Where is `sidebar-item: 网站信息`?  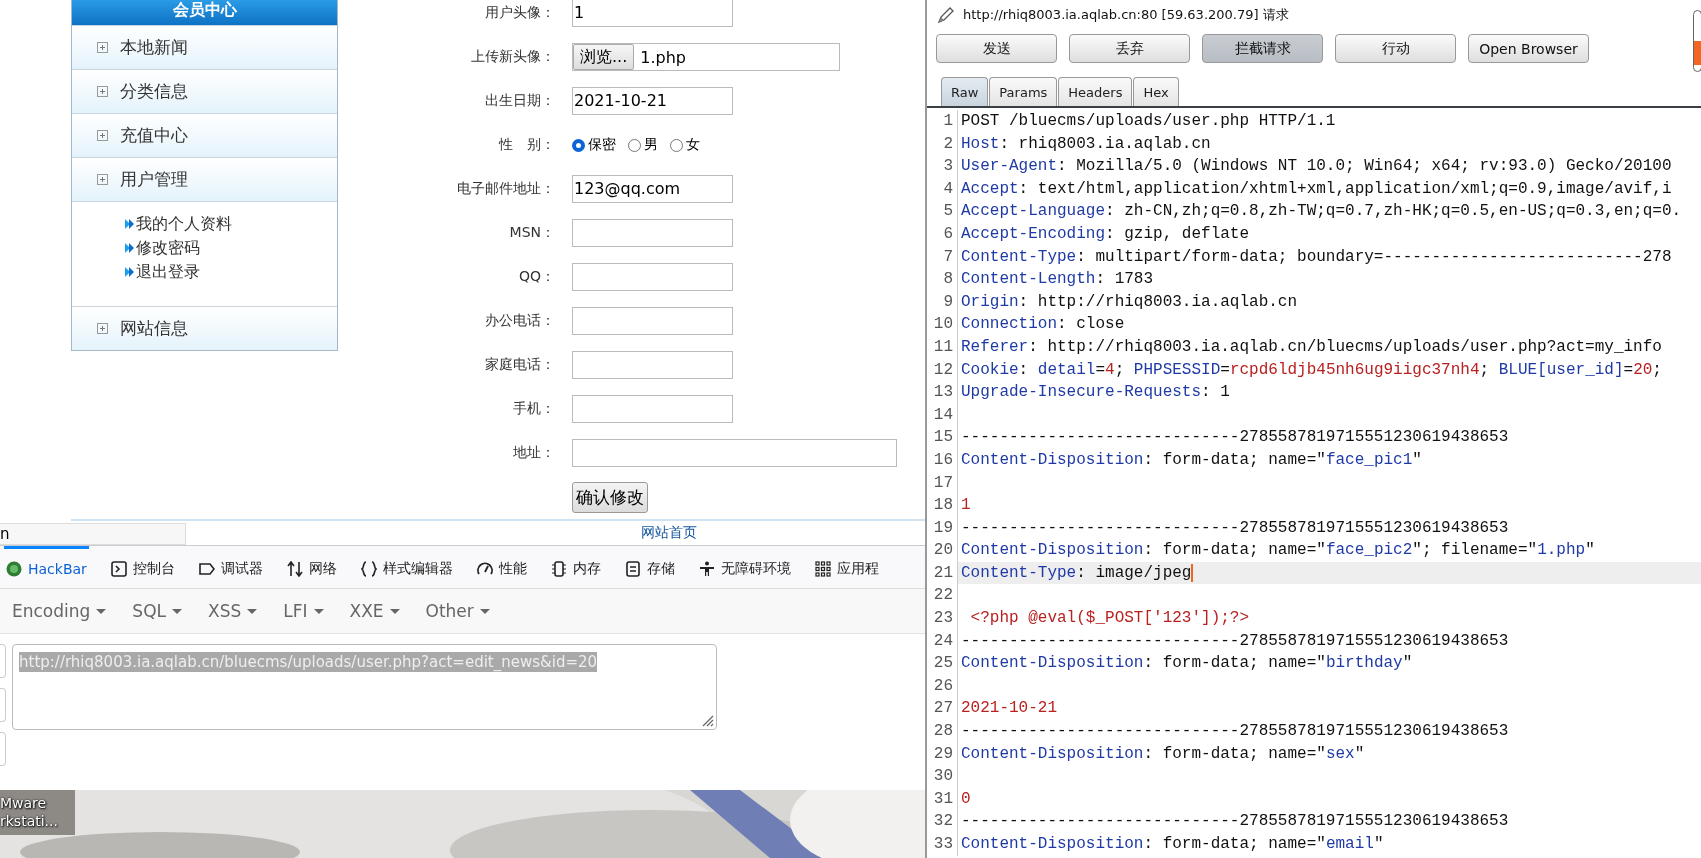
sidebar-item: 网站信息 is located at coordinates (204, 328).